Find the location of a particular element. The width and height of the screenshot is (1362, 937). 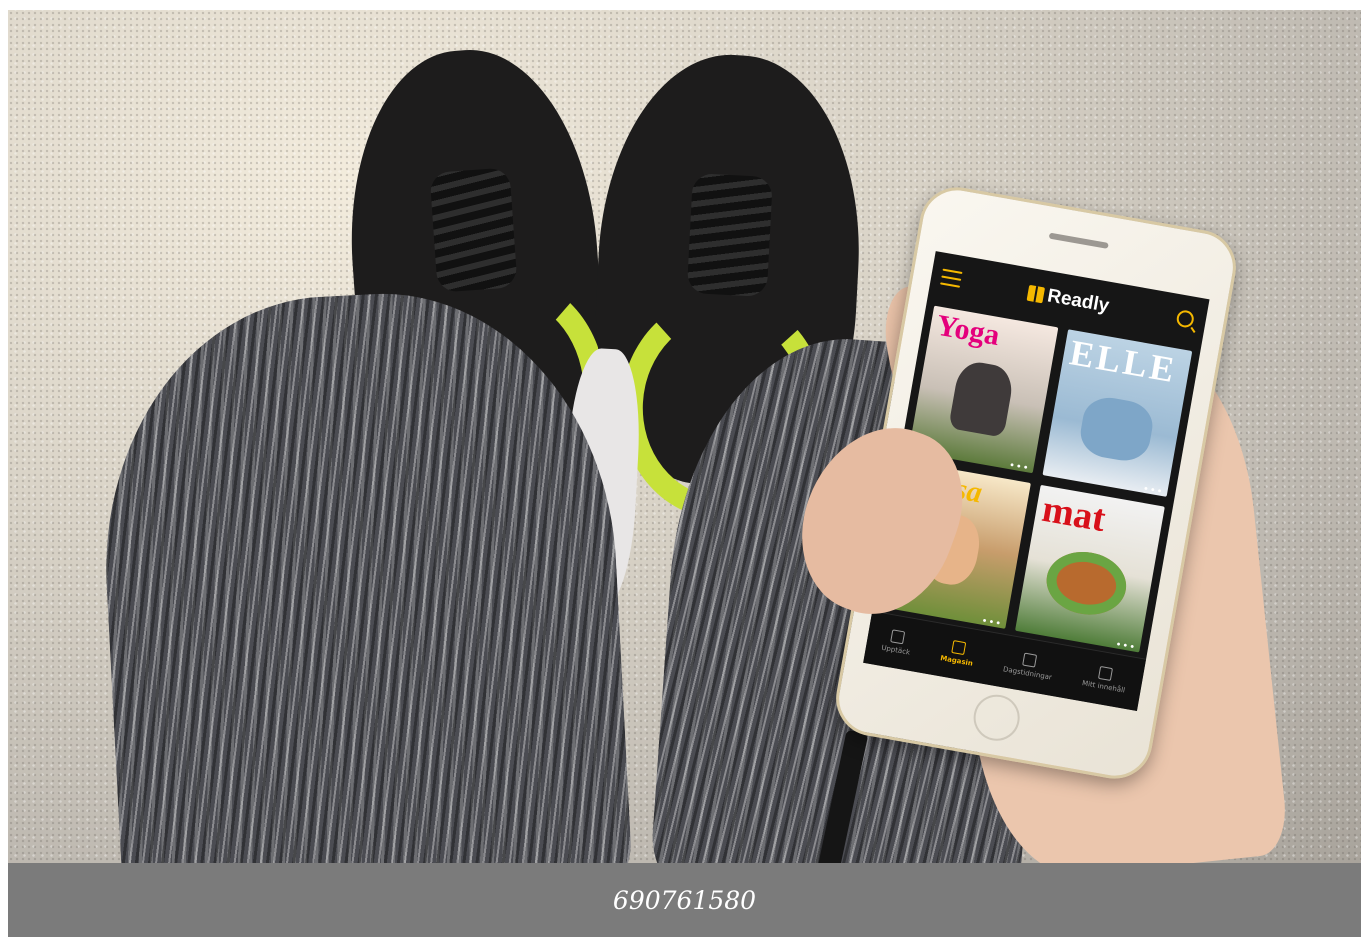

magazine-cover: mat ••• is located at coordinates (1090, 568).